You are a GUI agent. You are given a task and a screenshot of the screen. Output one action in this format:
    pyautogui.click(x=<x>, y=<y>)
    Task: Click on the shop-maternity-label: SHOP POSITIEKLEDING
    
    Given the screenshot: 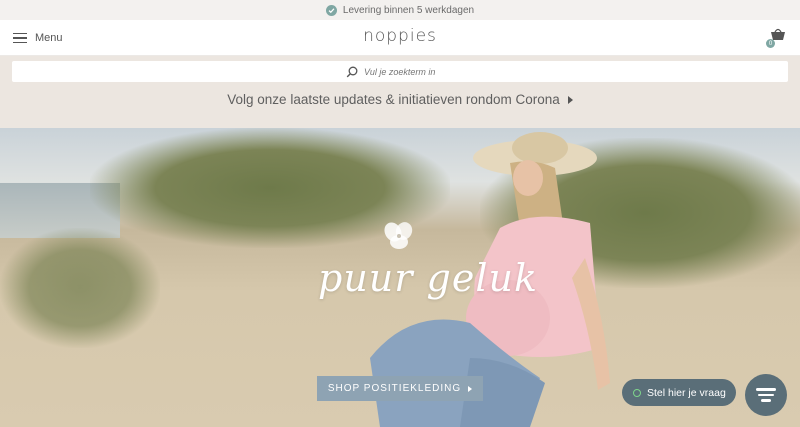 What is the action you would take?
    pyautogui.click(x=394, y=388)
    